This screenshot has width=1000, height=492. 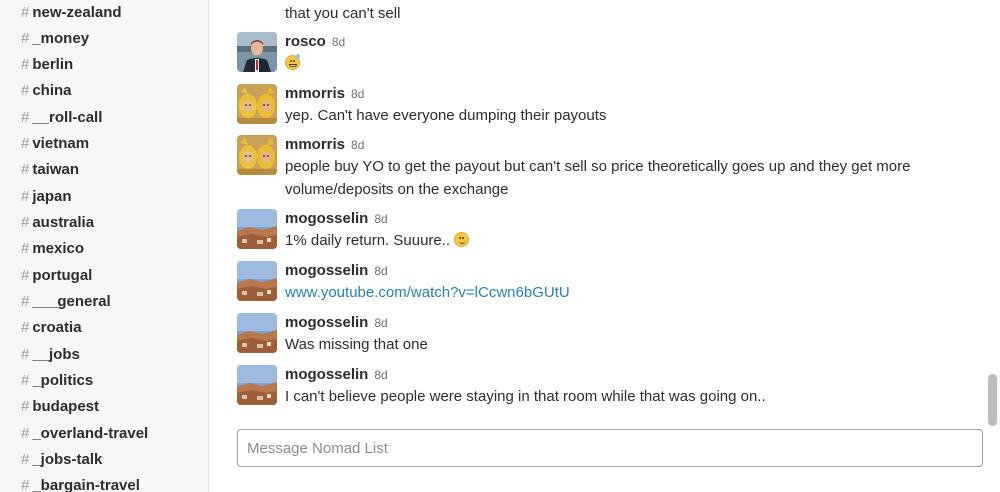 I want to click on sidebar-item-taiwan: # taiwan, so click(x=50, y=170).